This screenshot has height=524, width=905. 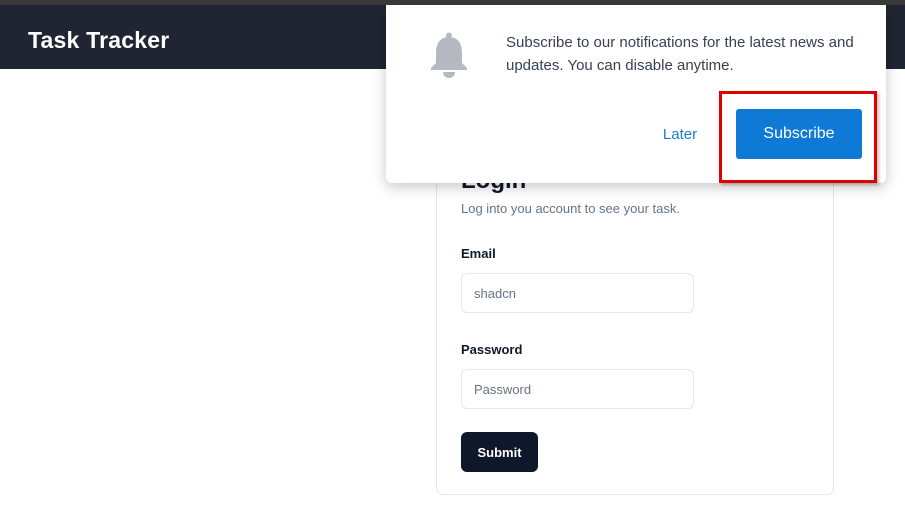 What do you see at coordinates (570, 208) in the screenshot?
I see `login-subtitle: Log into you account to see your task.` at bounding box center [570, 208].